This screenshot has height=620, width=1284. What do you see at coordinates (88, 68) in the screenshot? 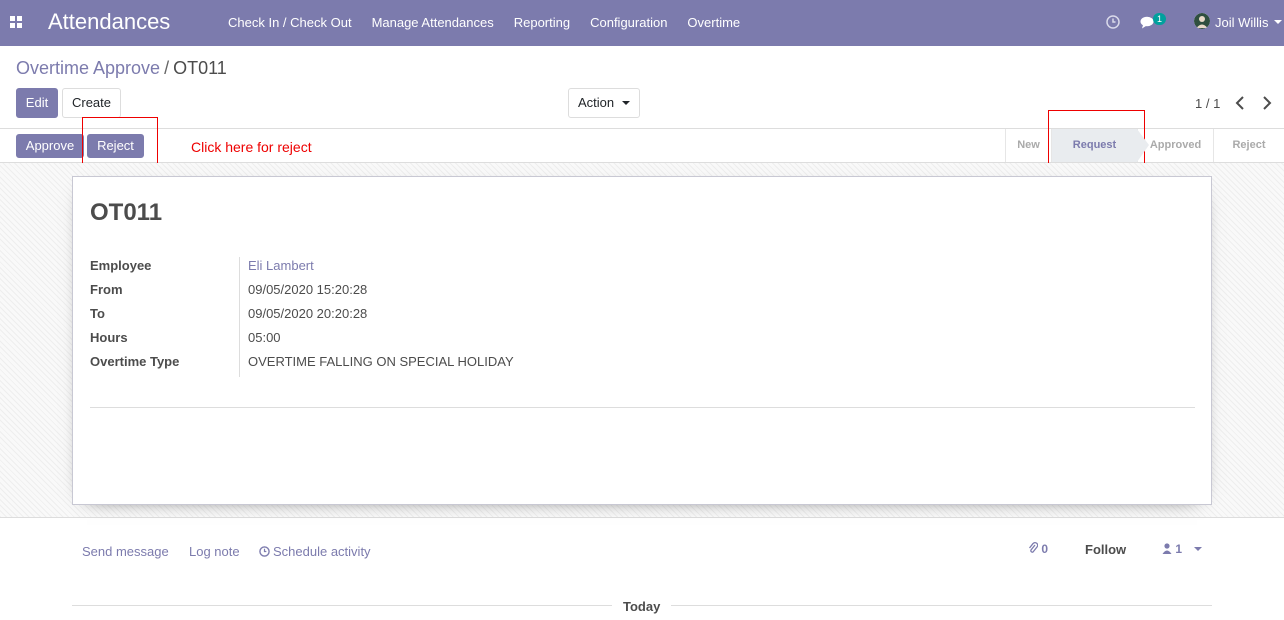
I see `breadcrumb-parent: Overtime Approve` at bounding box center [88, 68].